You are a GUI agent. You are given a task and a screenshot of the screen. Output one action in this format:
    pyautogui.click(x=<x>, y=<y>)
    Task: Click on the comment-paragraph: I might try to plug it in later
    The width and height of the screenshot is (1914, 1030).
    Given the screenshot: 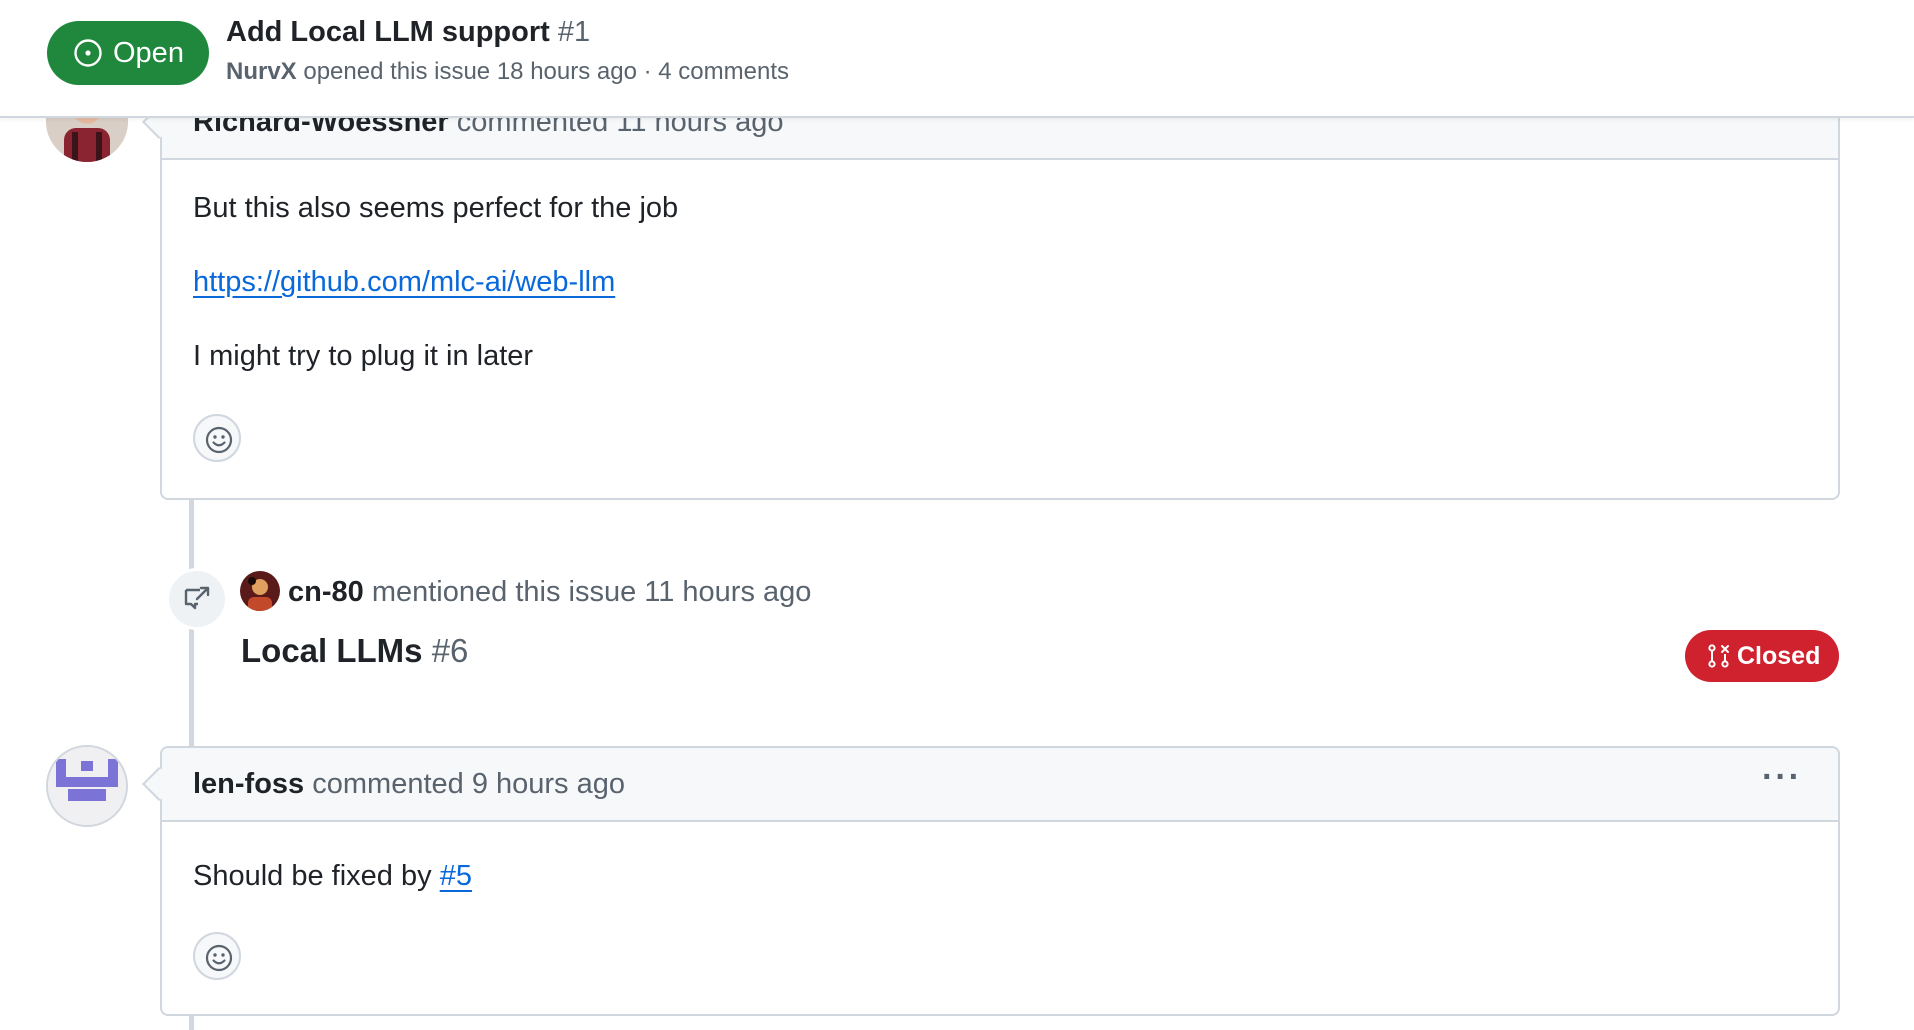 What is the action you would take?
    pyautogui.click(x=363, y=356)
    